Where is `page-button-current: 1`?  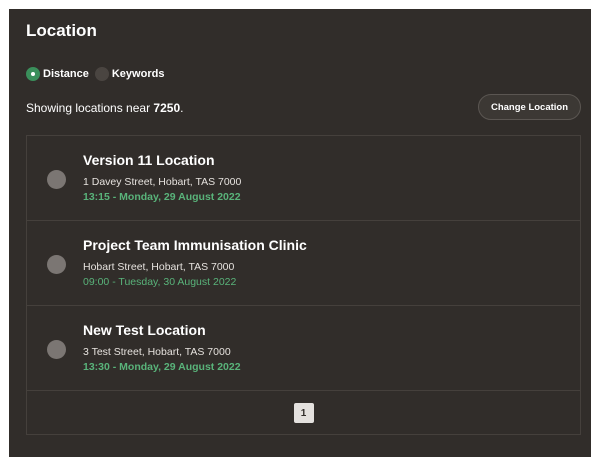 page-button-current: 1 is located at coordinates (303, 413).